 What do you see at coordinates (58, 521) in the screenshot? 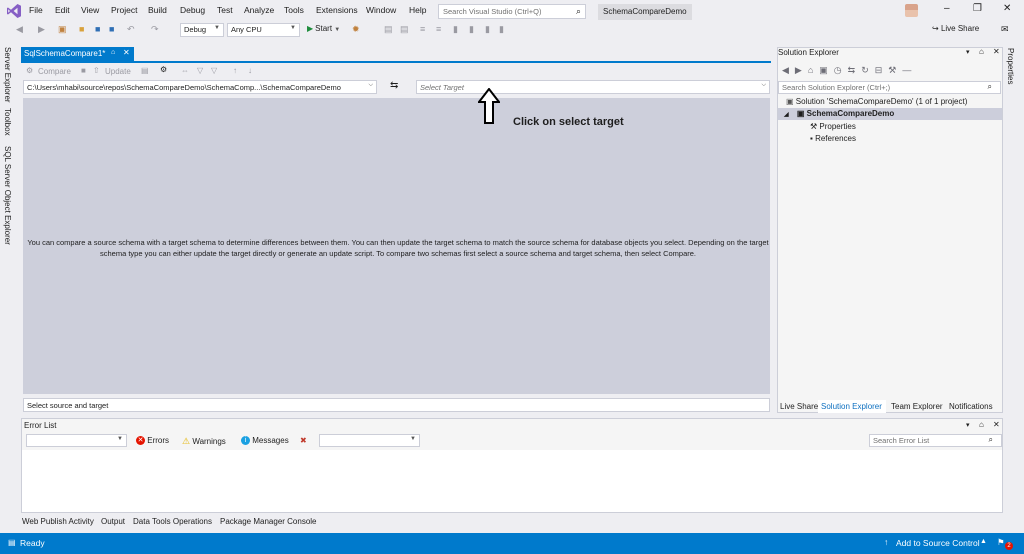
I see `tab-web-publish-activity: Web Publish Activity` at bounding box center [58, 521].